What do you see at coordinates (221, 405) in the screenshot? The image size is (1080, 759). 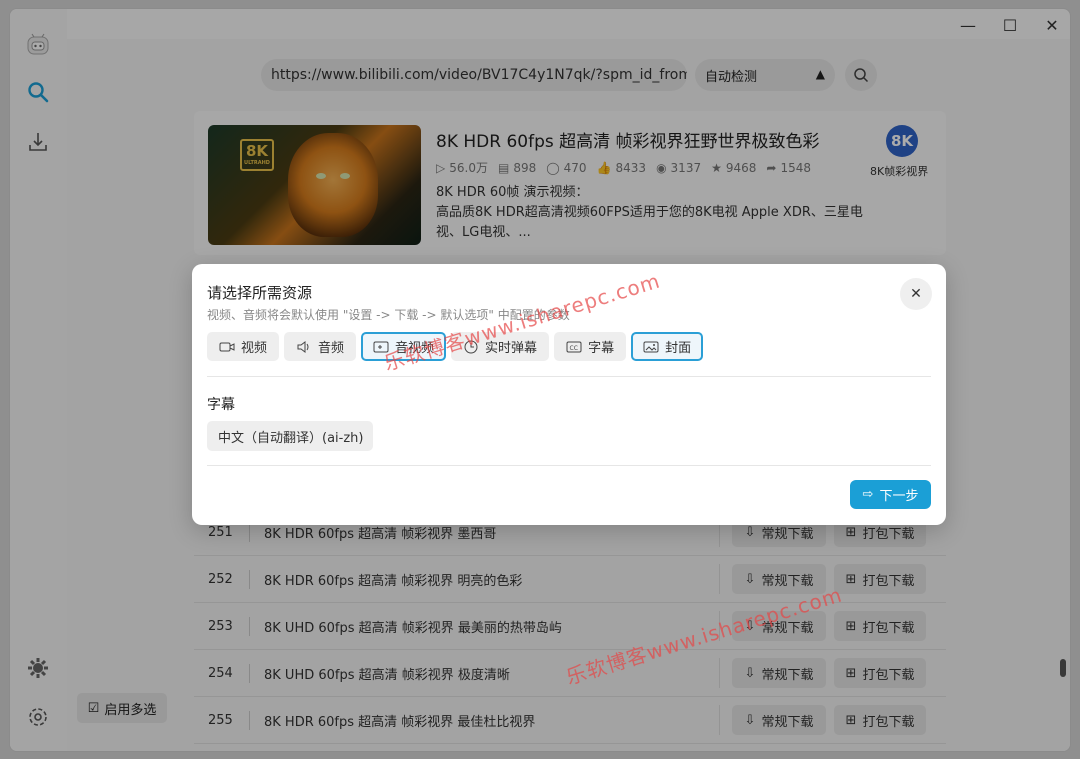 I see `subtitle-section-title: 字幕` at bounding box center [221, 405].